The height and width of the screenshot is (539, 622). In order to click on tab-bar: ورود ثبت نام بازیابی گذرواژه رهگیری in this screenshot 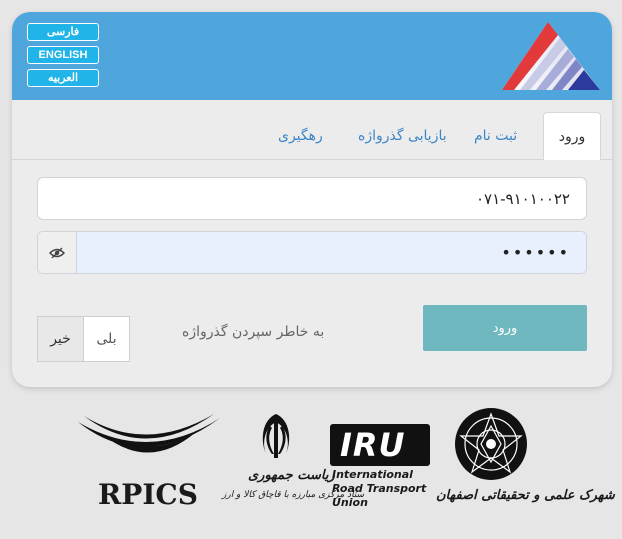, I will do `click(312, 136)`.